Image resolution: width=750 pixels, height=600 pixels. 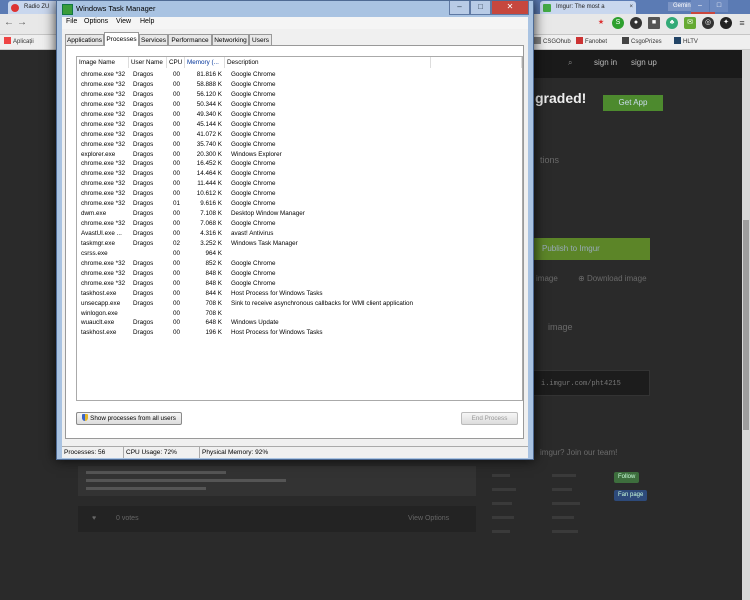 What do you see at coordinates (209, 134) in the screenshot?
I see `process-memory: 41.072 K` at bounding box center [209, 134].